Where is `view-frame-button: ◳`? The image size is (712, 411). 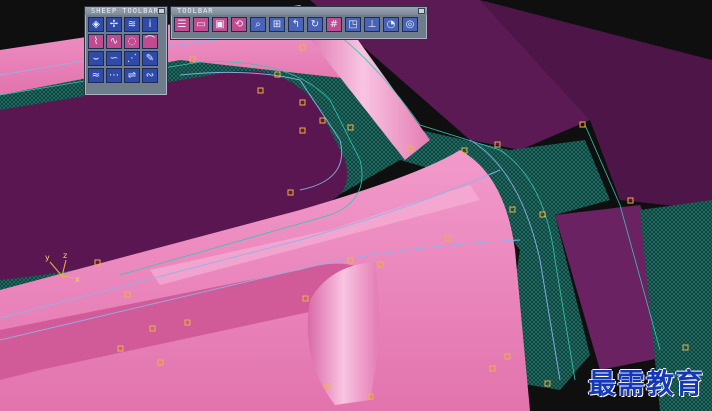 view-frame-button: ◳ is located at coordinates (353, 24).